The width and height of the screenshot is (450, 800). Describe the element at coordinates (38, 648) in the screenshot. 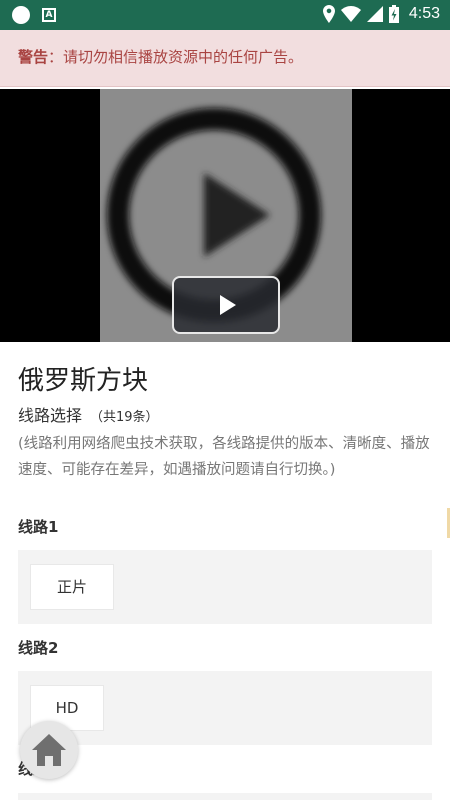

I see `line-label-2: 线路2` at that location.